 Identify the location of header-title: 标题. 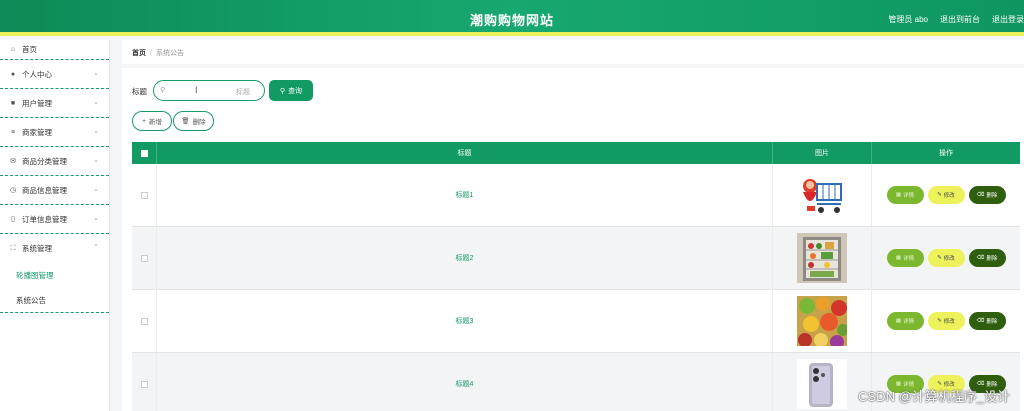
(465, 153).